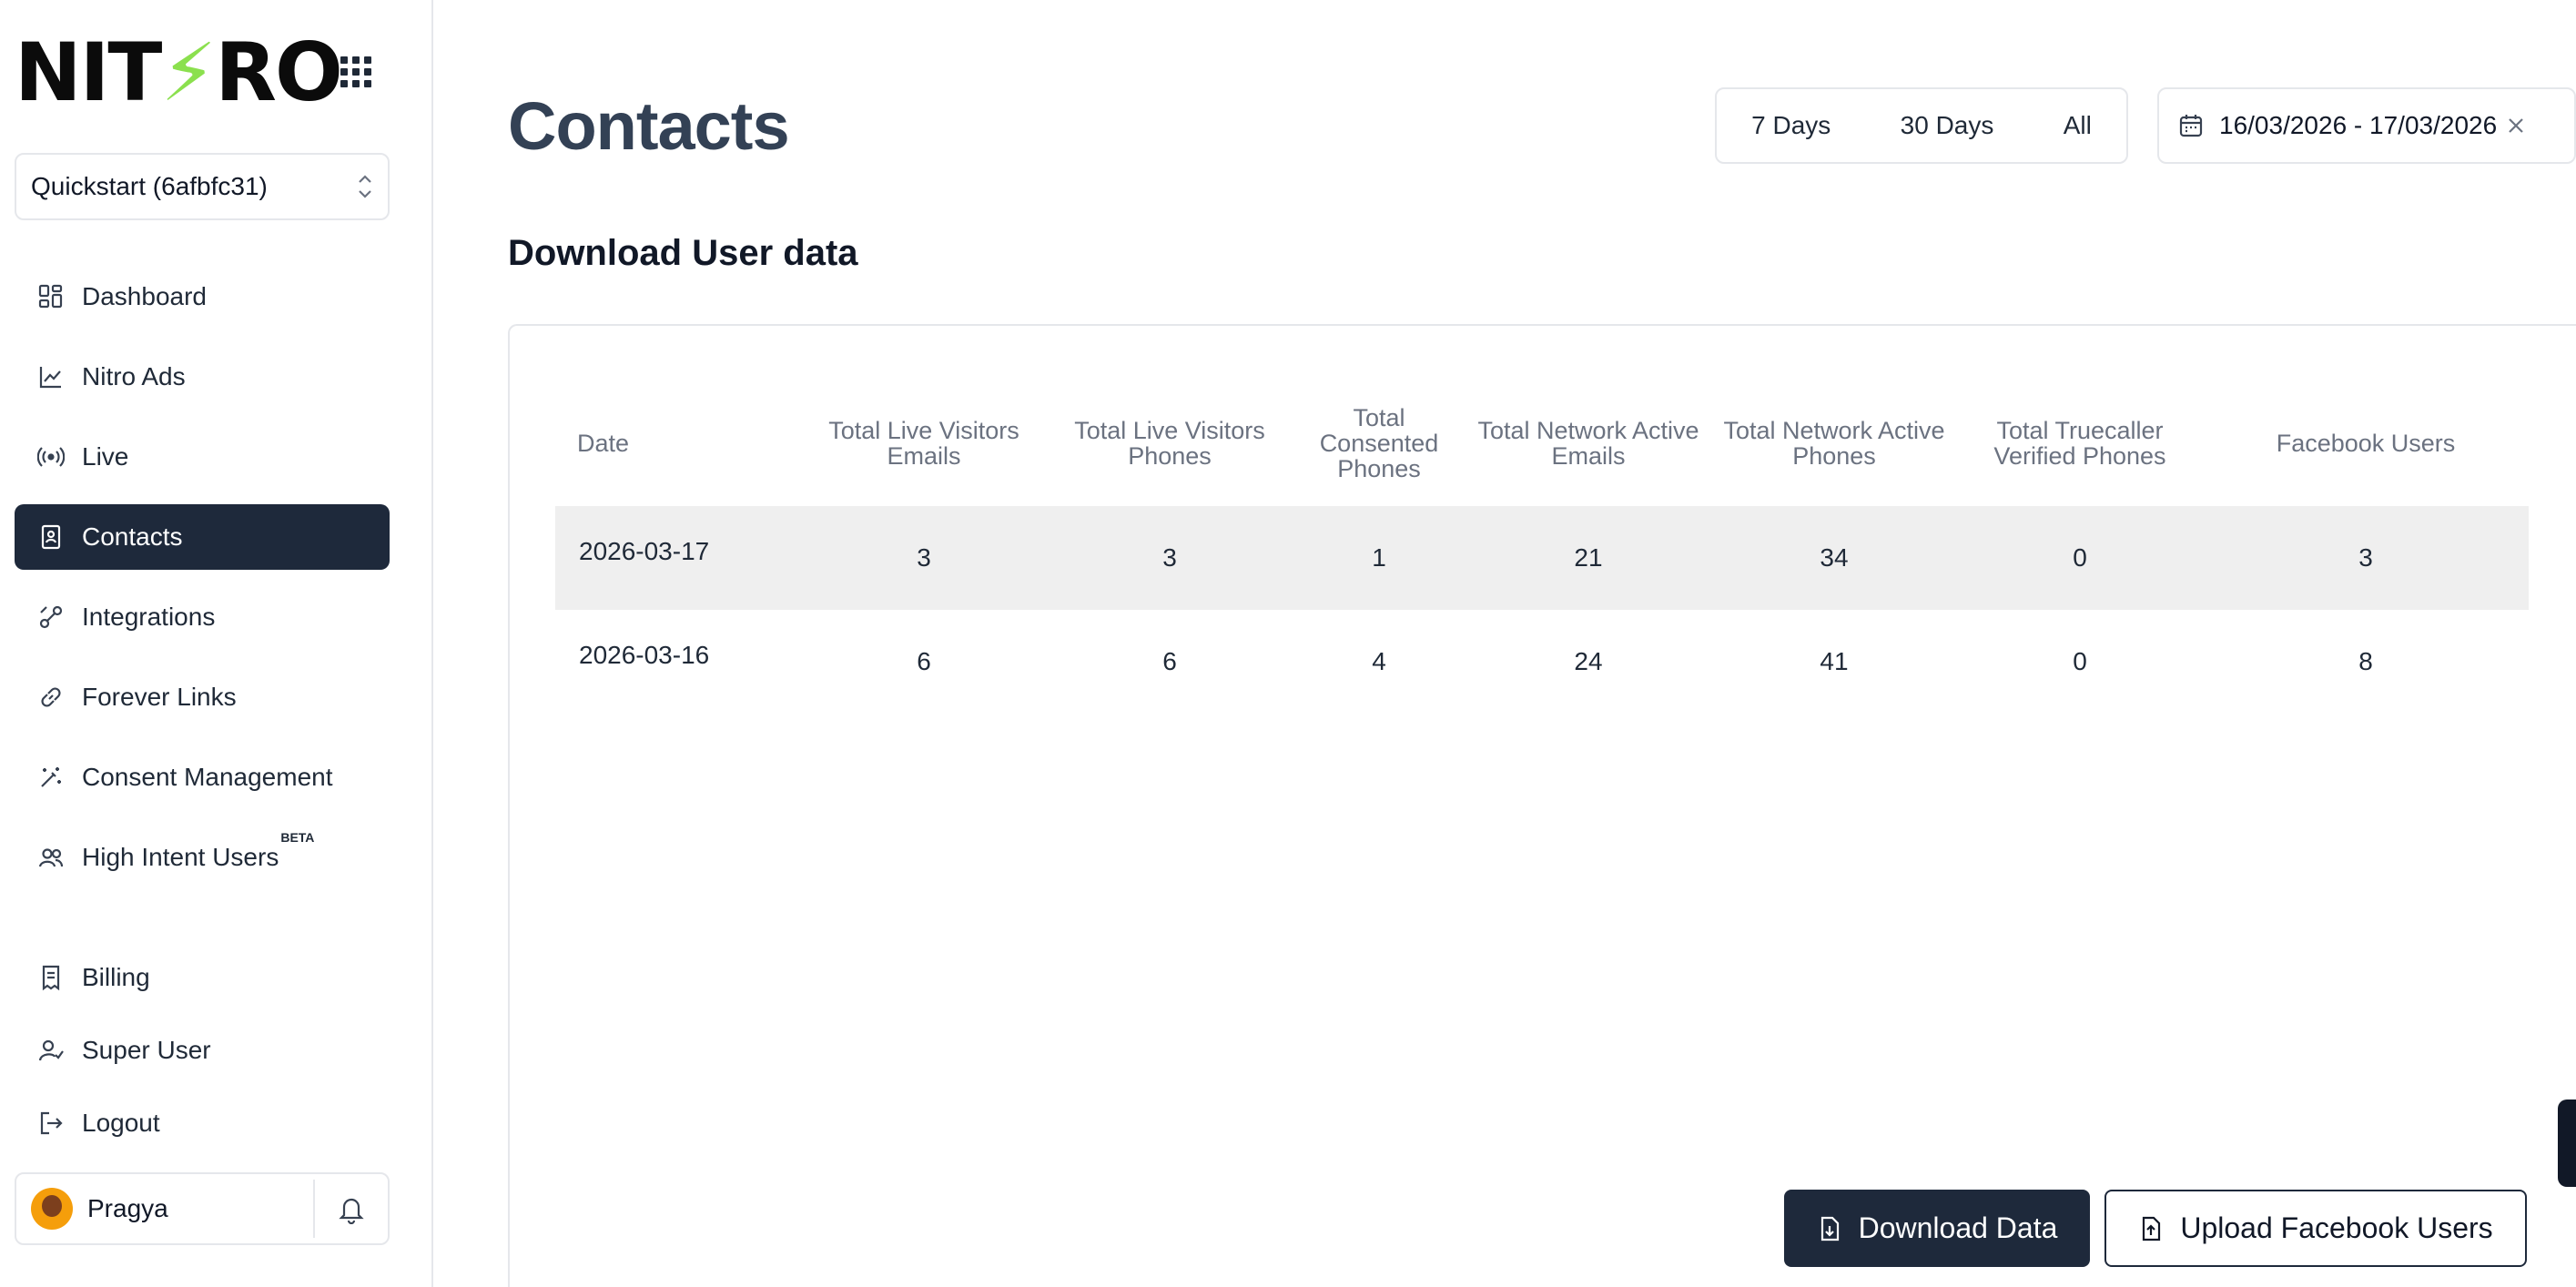  I want to click on range-30-days: 30 Days, so click(1947, 125).